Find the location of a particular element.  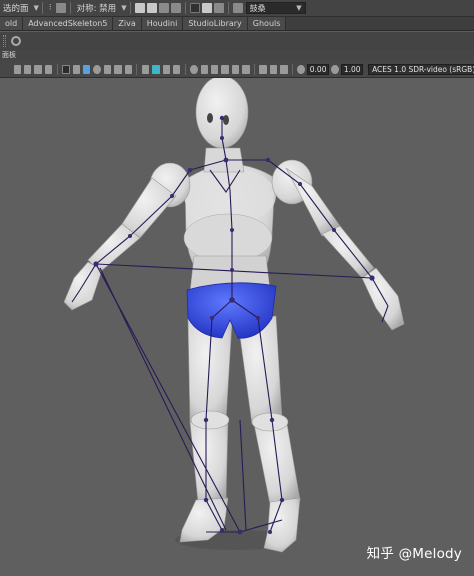

gamma-icon is located at coordinates (335, 69).